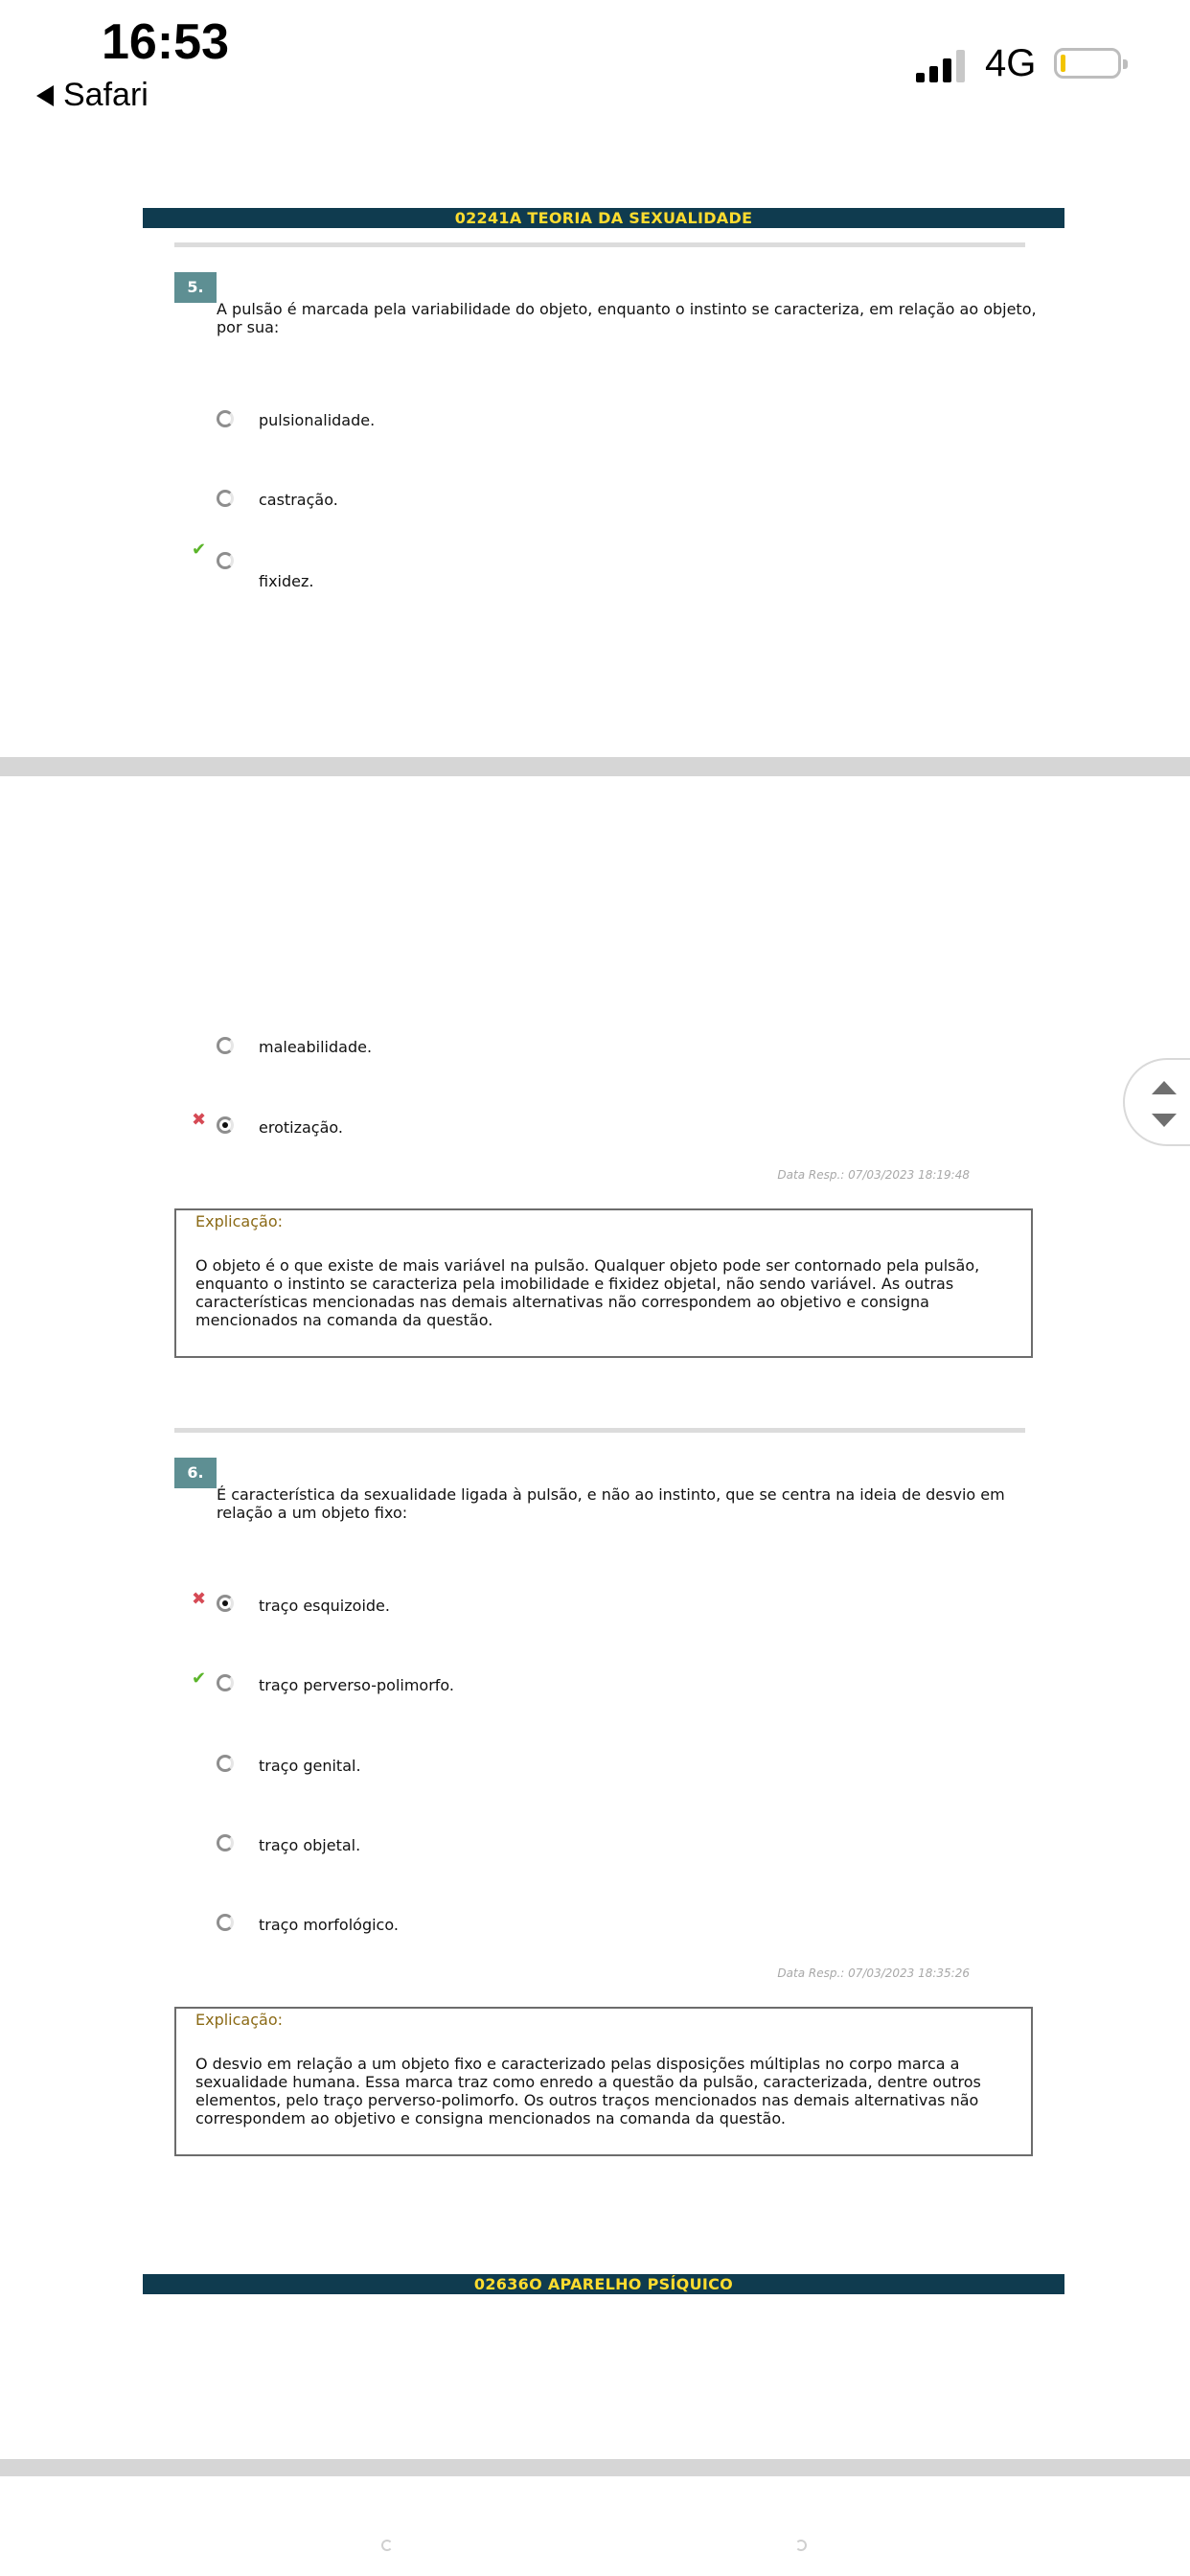 Image resolution: width=1190 pixels, height=2576 pixels. I want to click on option-label: traço objetal., so click(310, 1845).